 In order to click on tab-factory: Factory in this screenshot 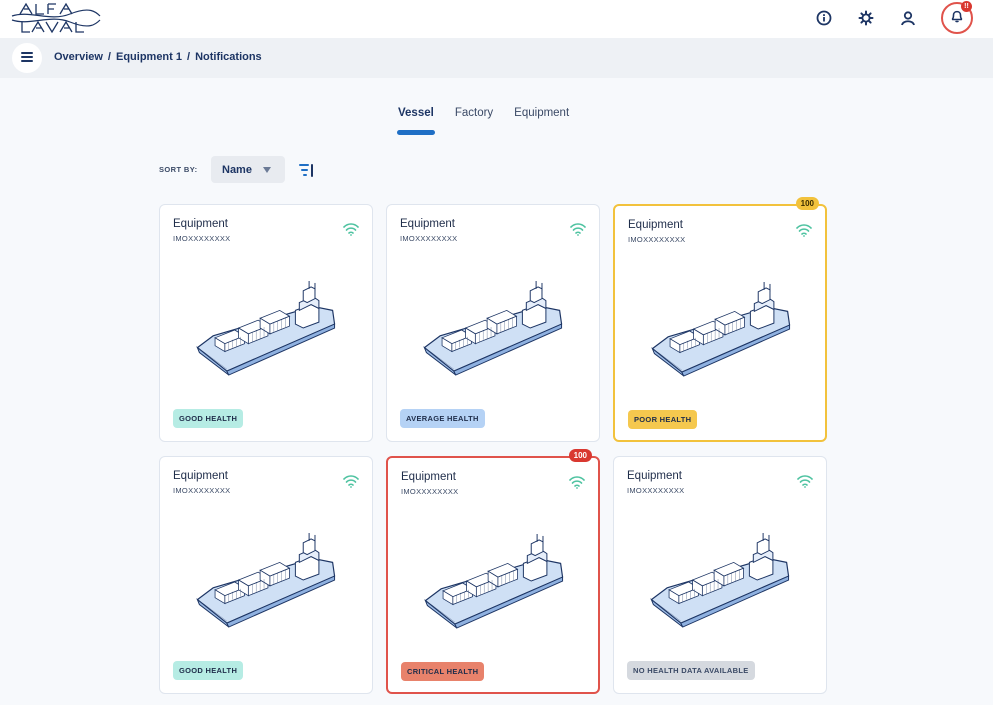, I will do `click(474, 117)`.